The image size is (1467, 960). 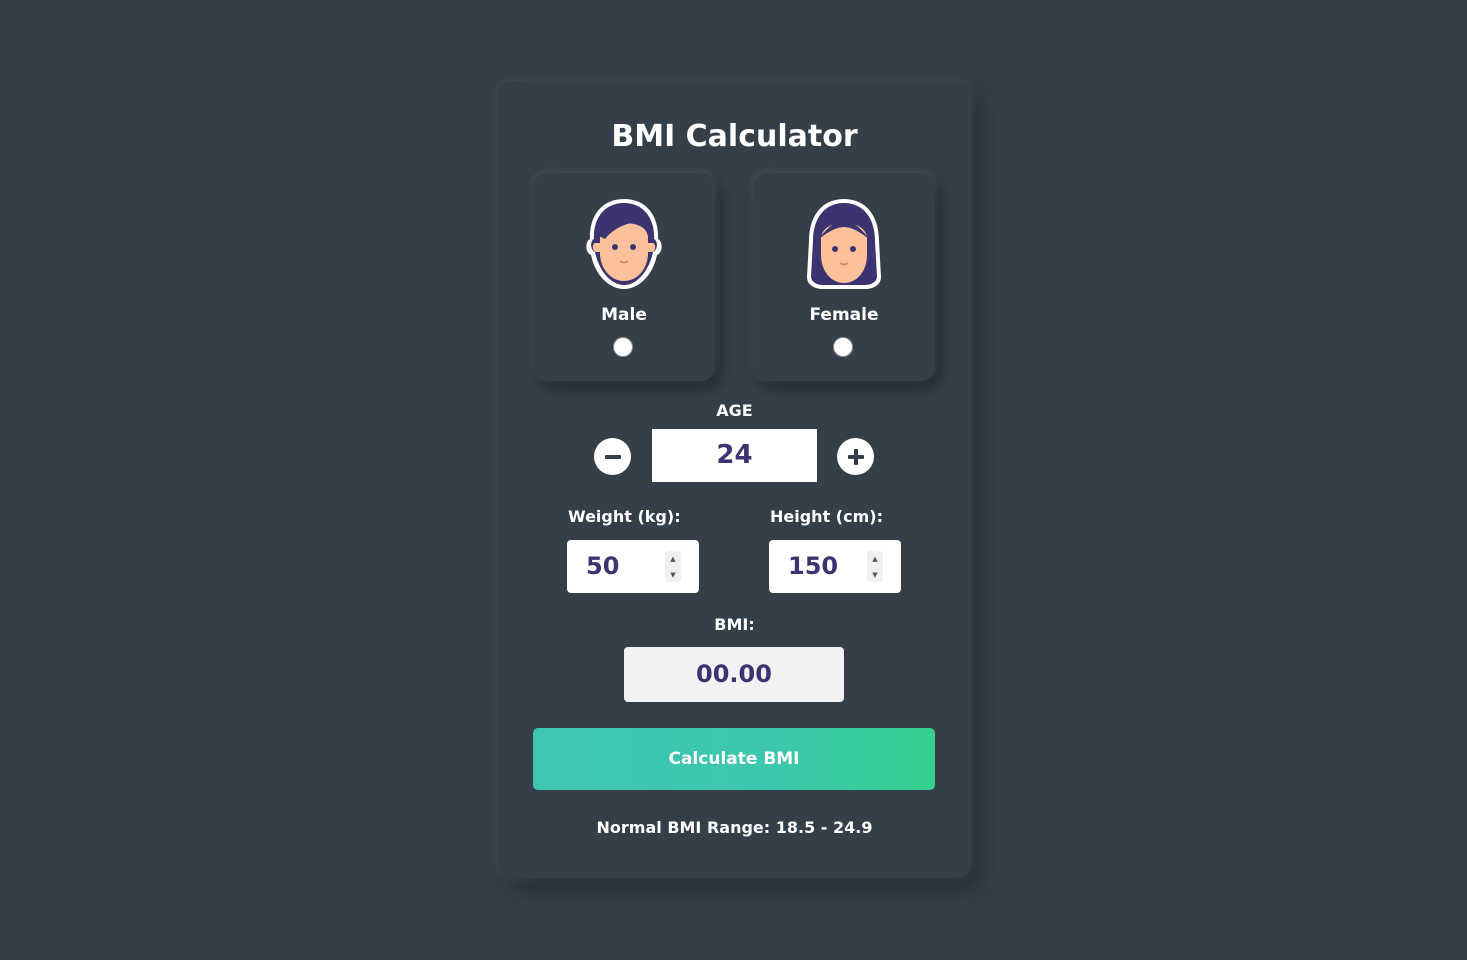 What do you see at coordinates (734, 455) in the screenshot?
I see `age-value: 24` at bounding box center [734, 455].